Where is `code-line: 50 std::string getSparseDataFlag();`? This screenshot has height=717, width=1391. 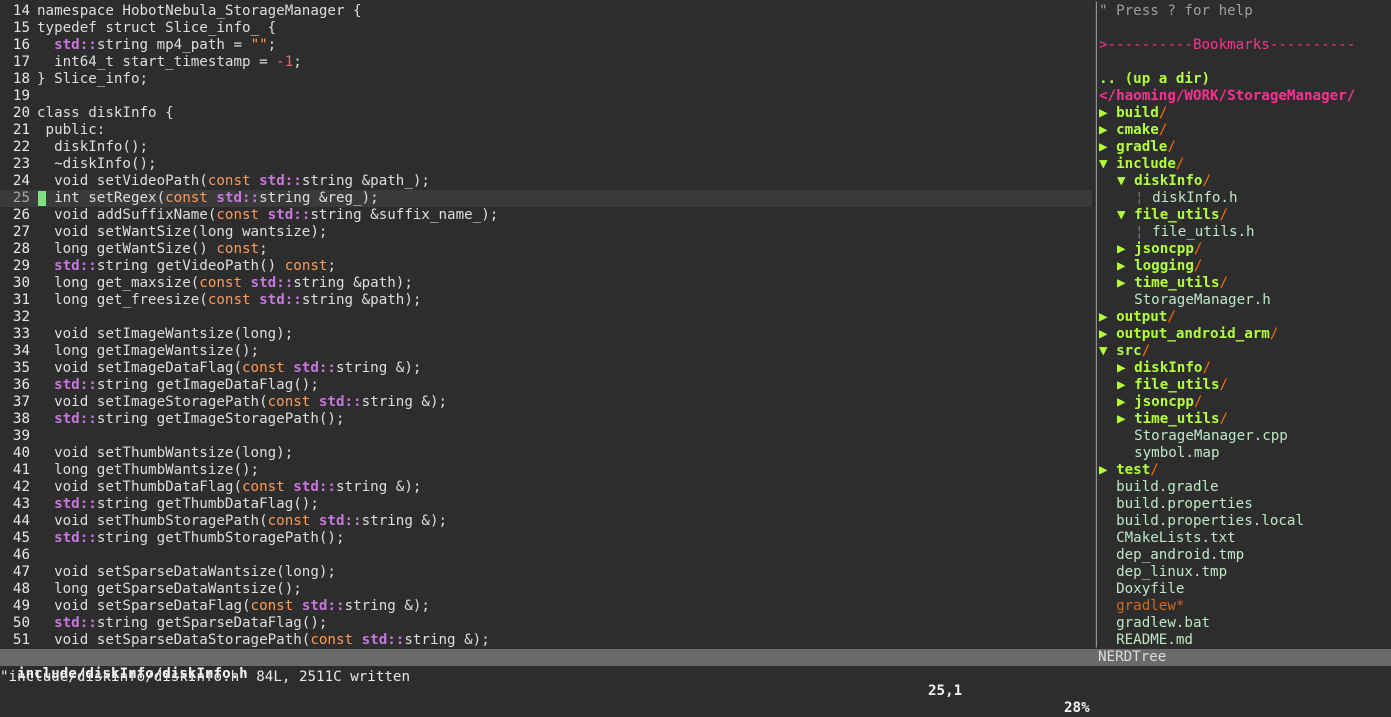
code-line: 50 std::string getSparseDataFlag(); is located at coordinates (546, 623).